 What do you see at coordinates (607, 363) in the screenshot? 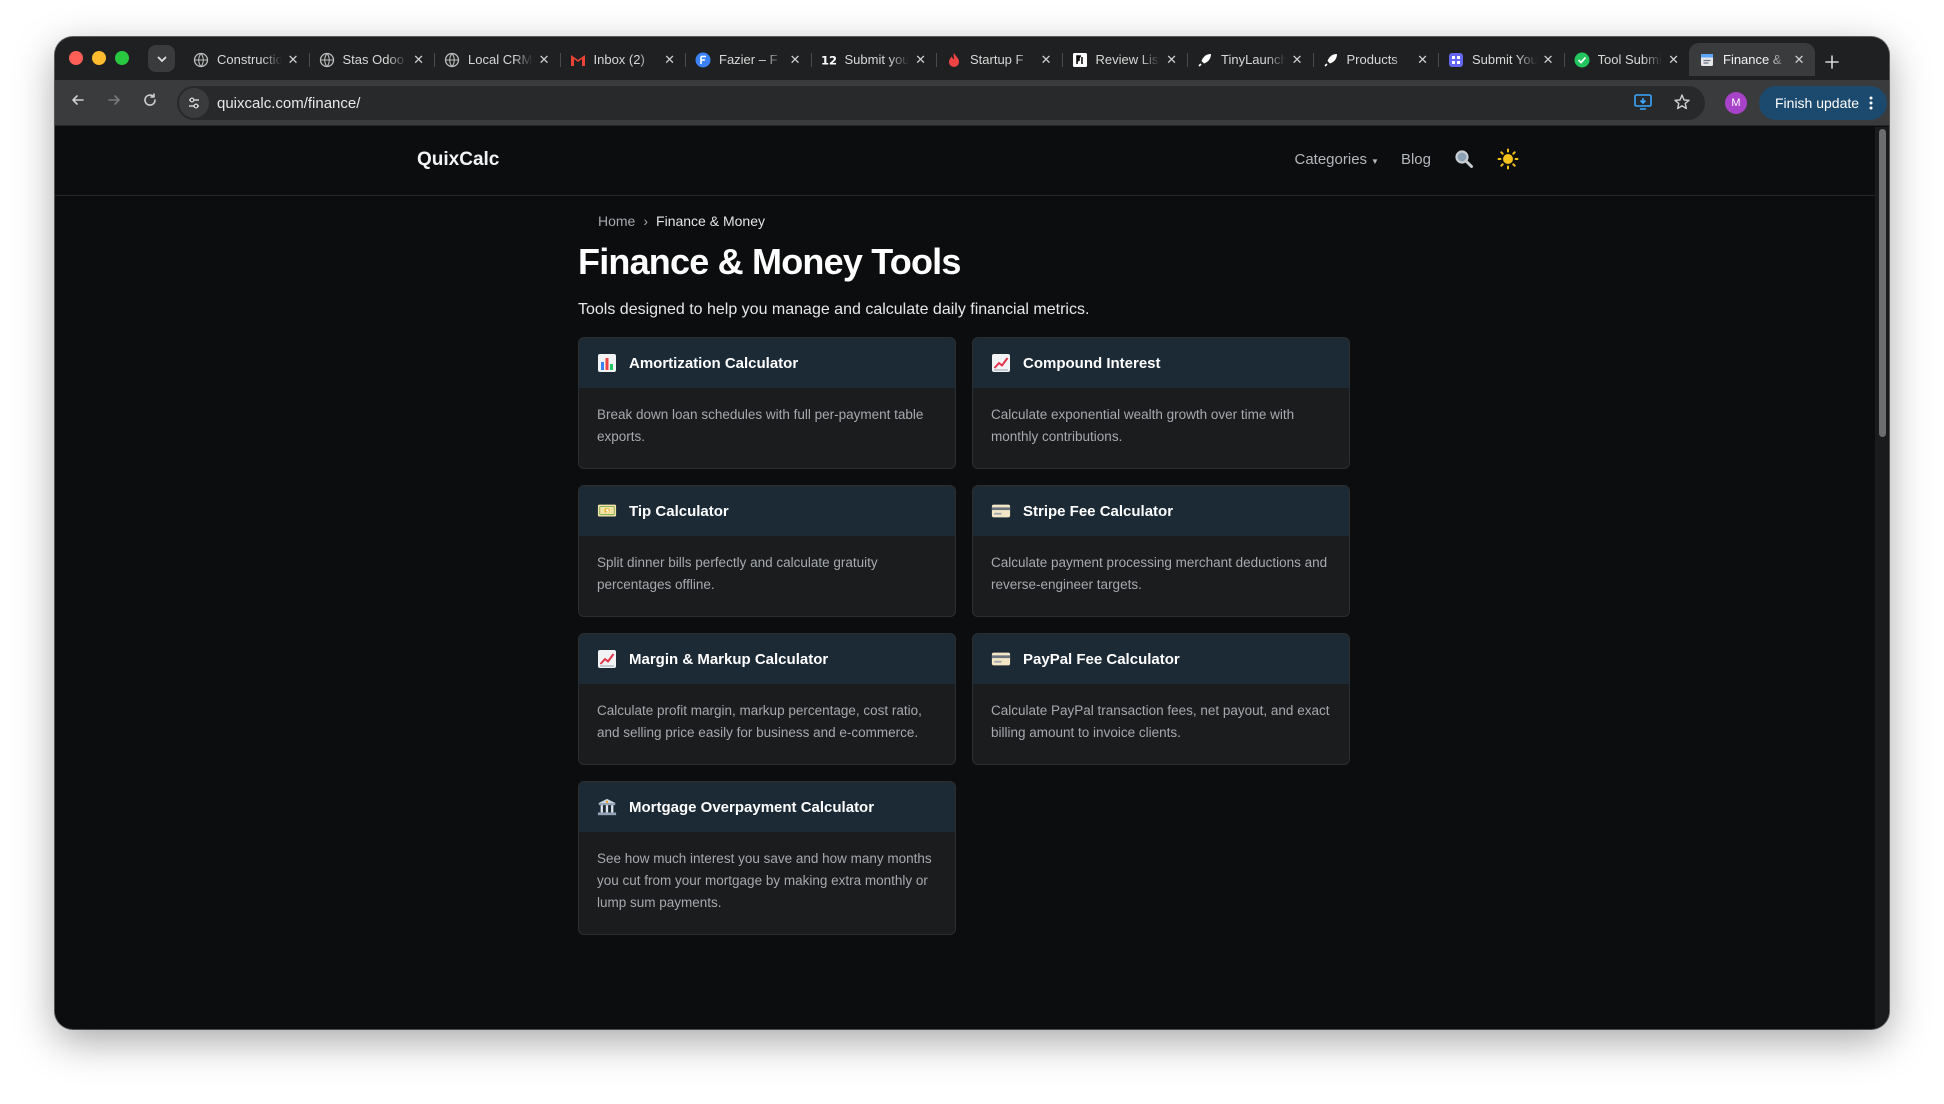
I see `bar-chart-icon` at bounding box center [607, 363].